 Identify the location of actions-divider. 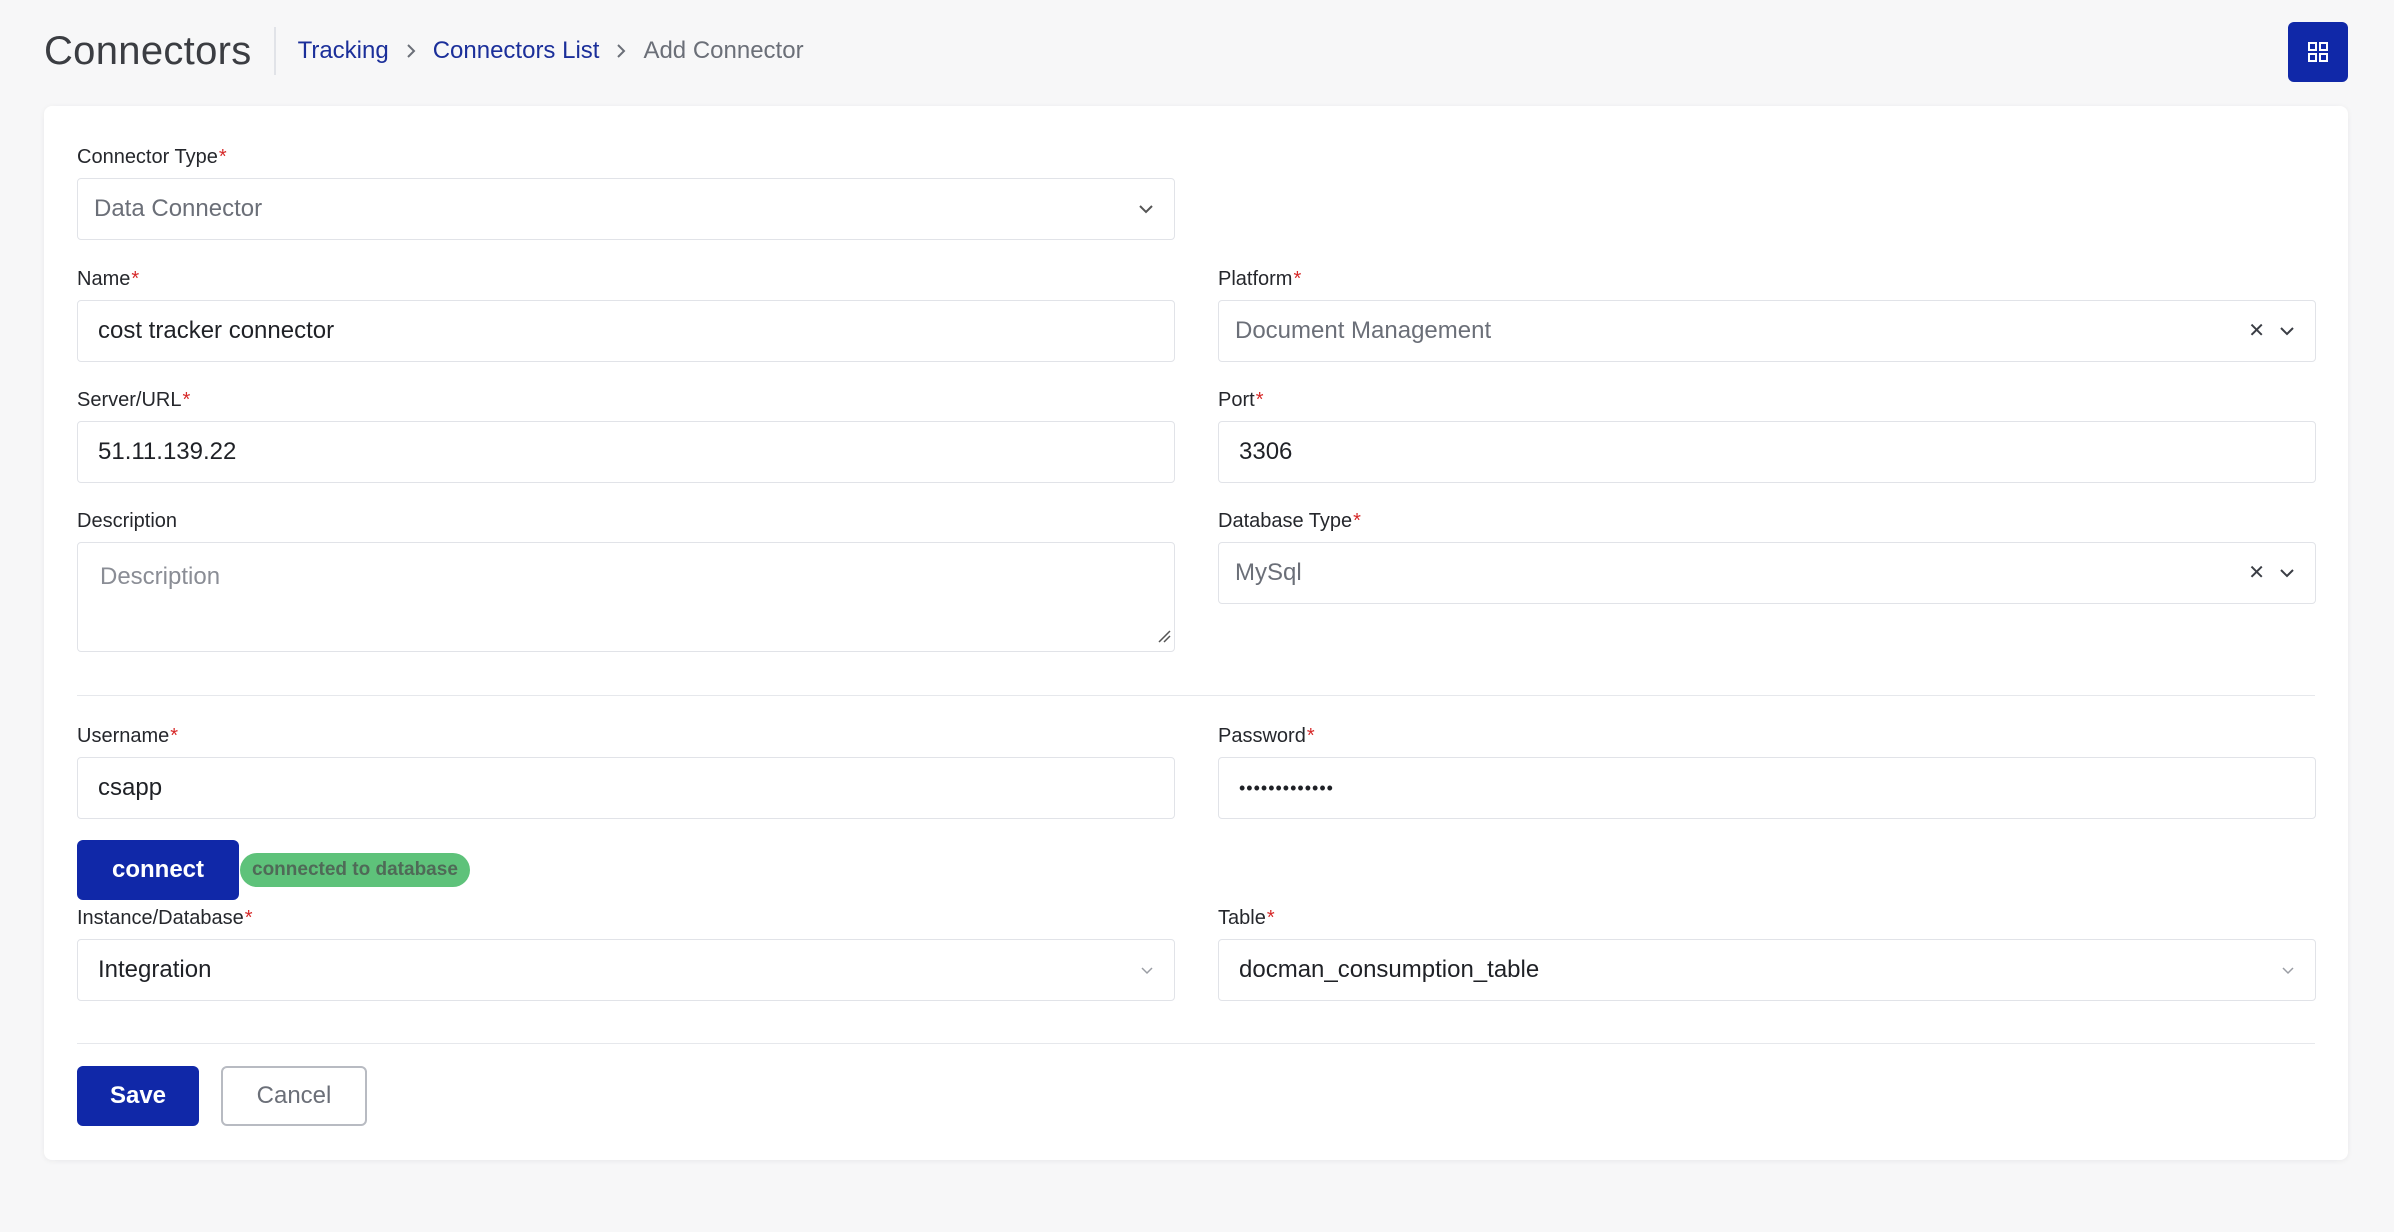
(1196, 1043).